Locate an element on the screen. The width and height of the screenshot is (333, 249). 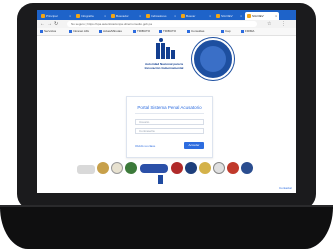
username-field: Usuario is located at coordinates (169, 122).